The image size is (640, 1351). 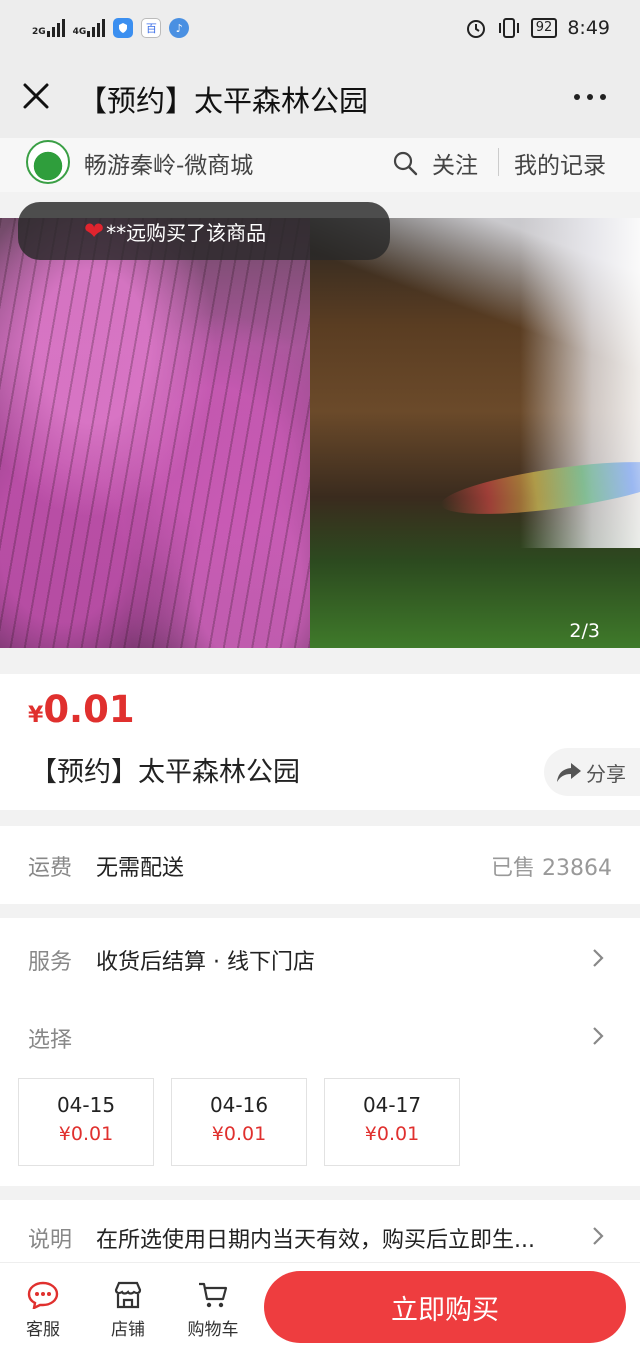 I want to click on more-options-icon, so click(x=590, y=97).